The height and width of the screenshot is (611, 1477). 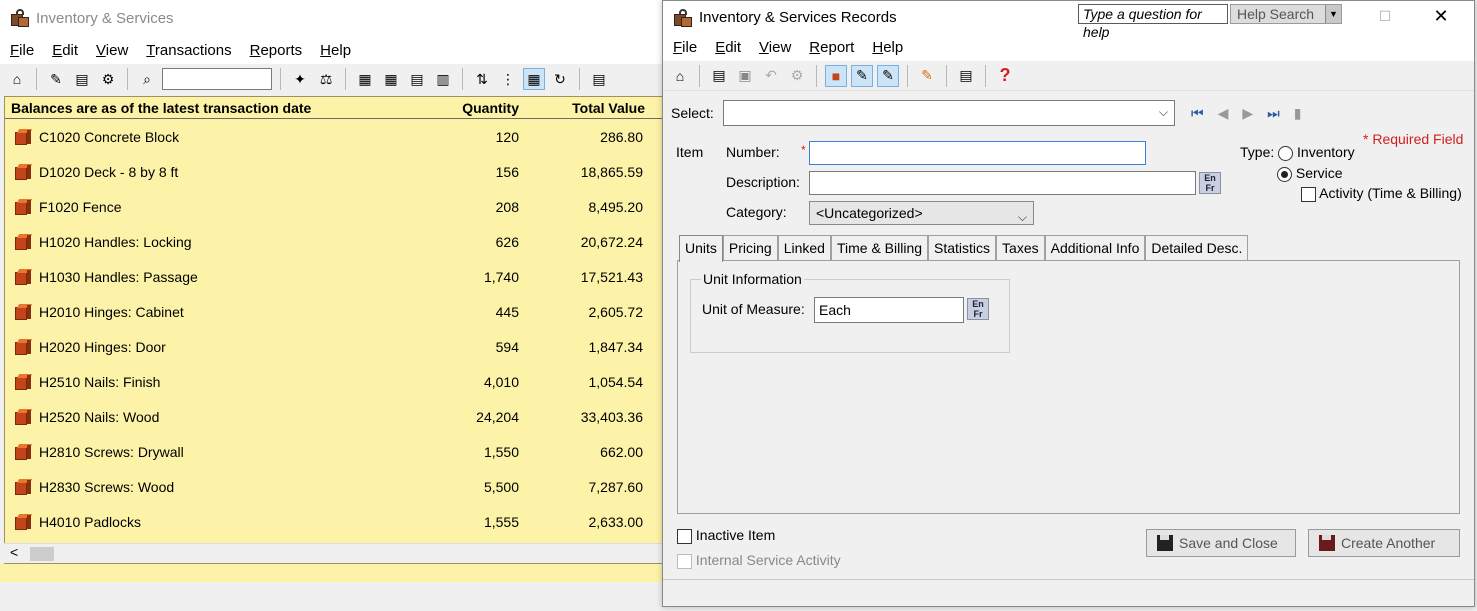 I want to click on table-row: H2810 Screws: Drywall 1,550 662.00, so click(x=334, y=451).